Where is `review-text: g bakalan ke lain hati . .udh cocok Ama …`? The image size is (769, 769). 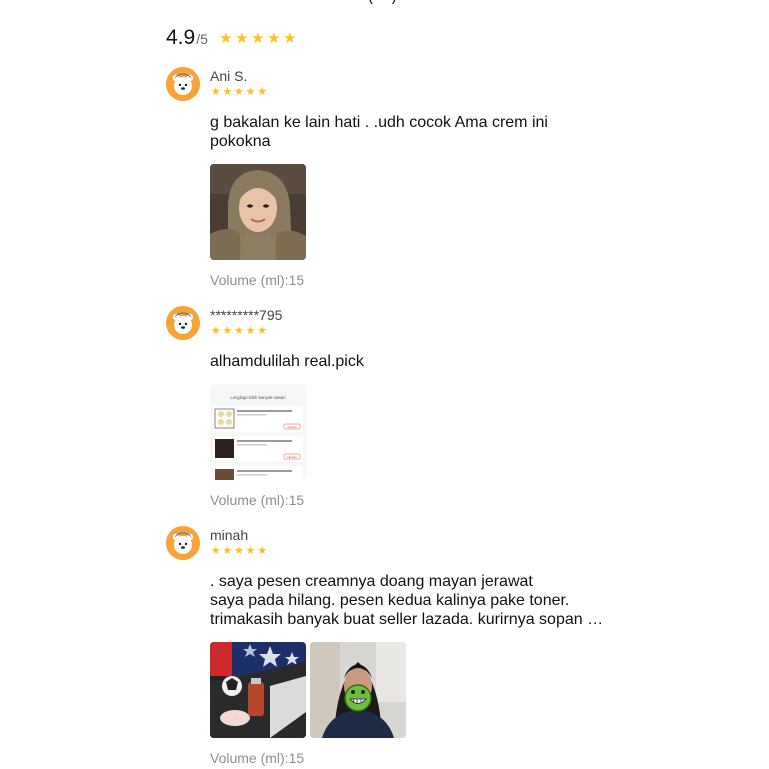
review-text: g bakalan ke lain hati . .udh cocok Ama … is located at coordinates (379, 132).